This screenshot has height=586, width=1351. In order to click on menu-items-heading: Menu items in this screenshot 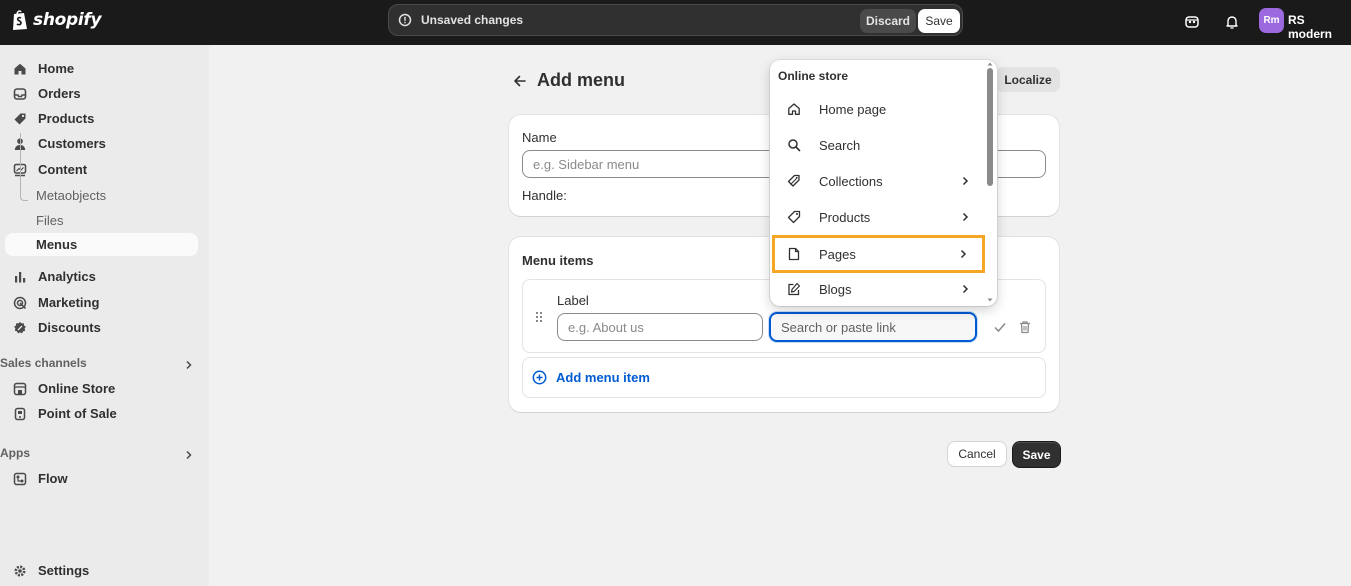, I will do `click(558, 260)`.